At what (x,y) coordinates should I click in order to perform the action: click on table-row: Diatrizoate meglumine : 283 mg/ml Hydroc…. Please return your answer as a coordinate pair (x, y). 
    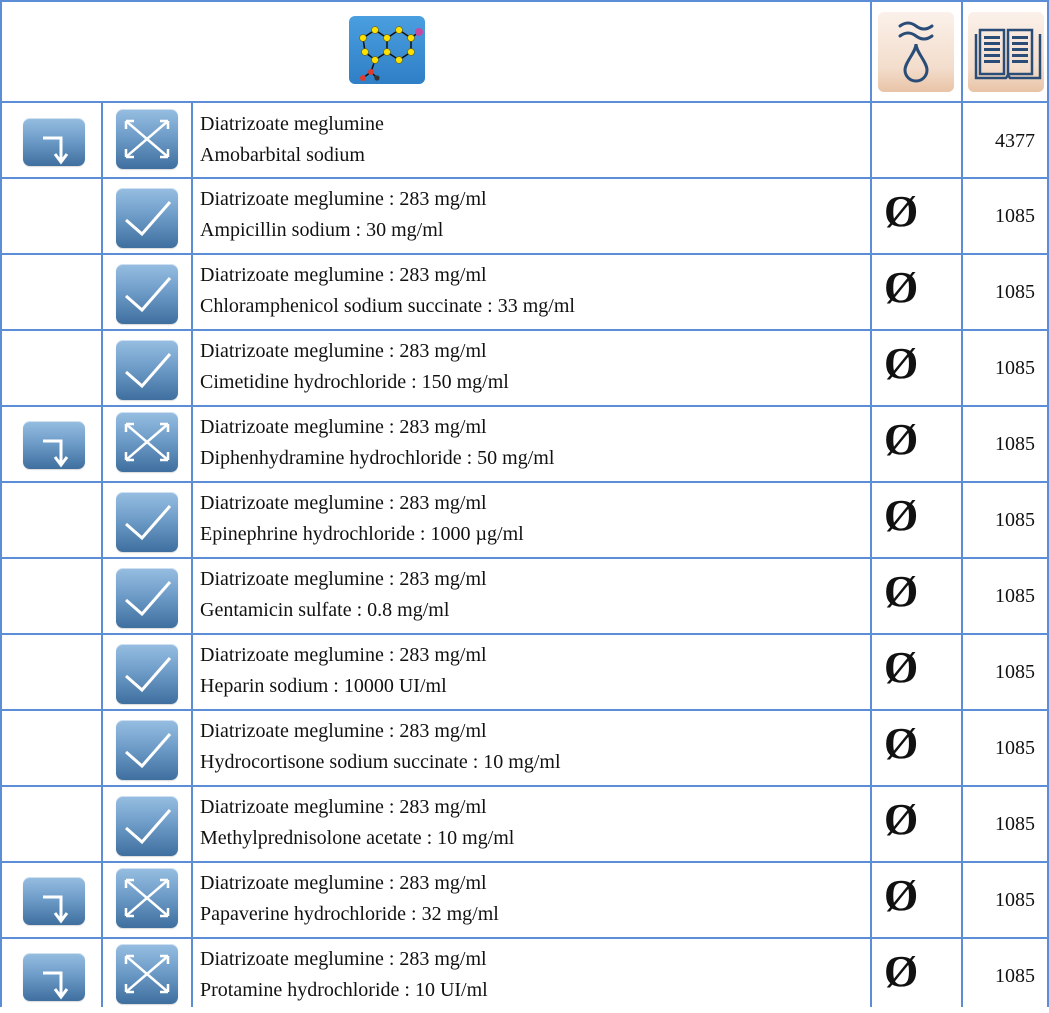
    Looking at the image, I should click on (524, 746).